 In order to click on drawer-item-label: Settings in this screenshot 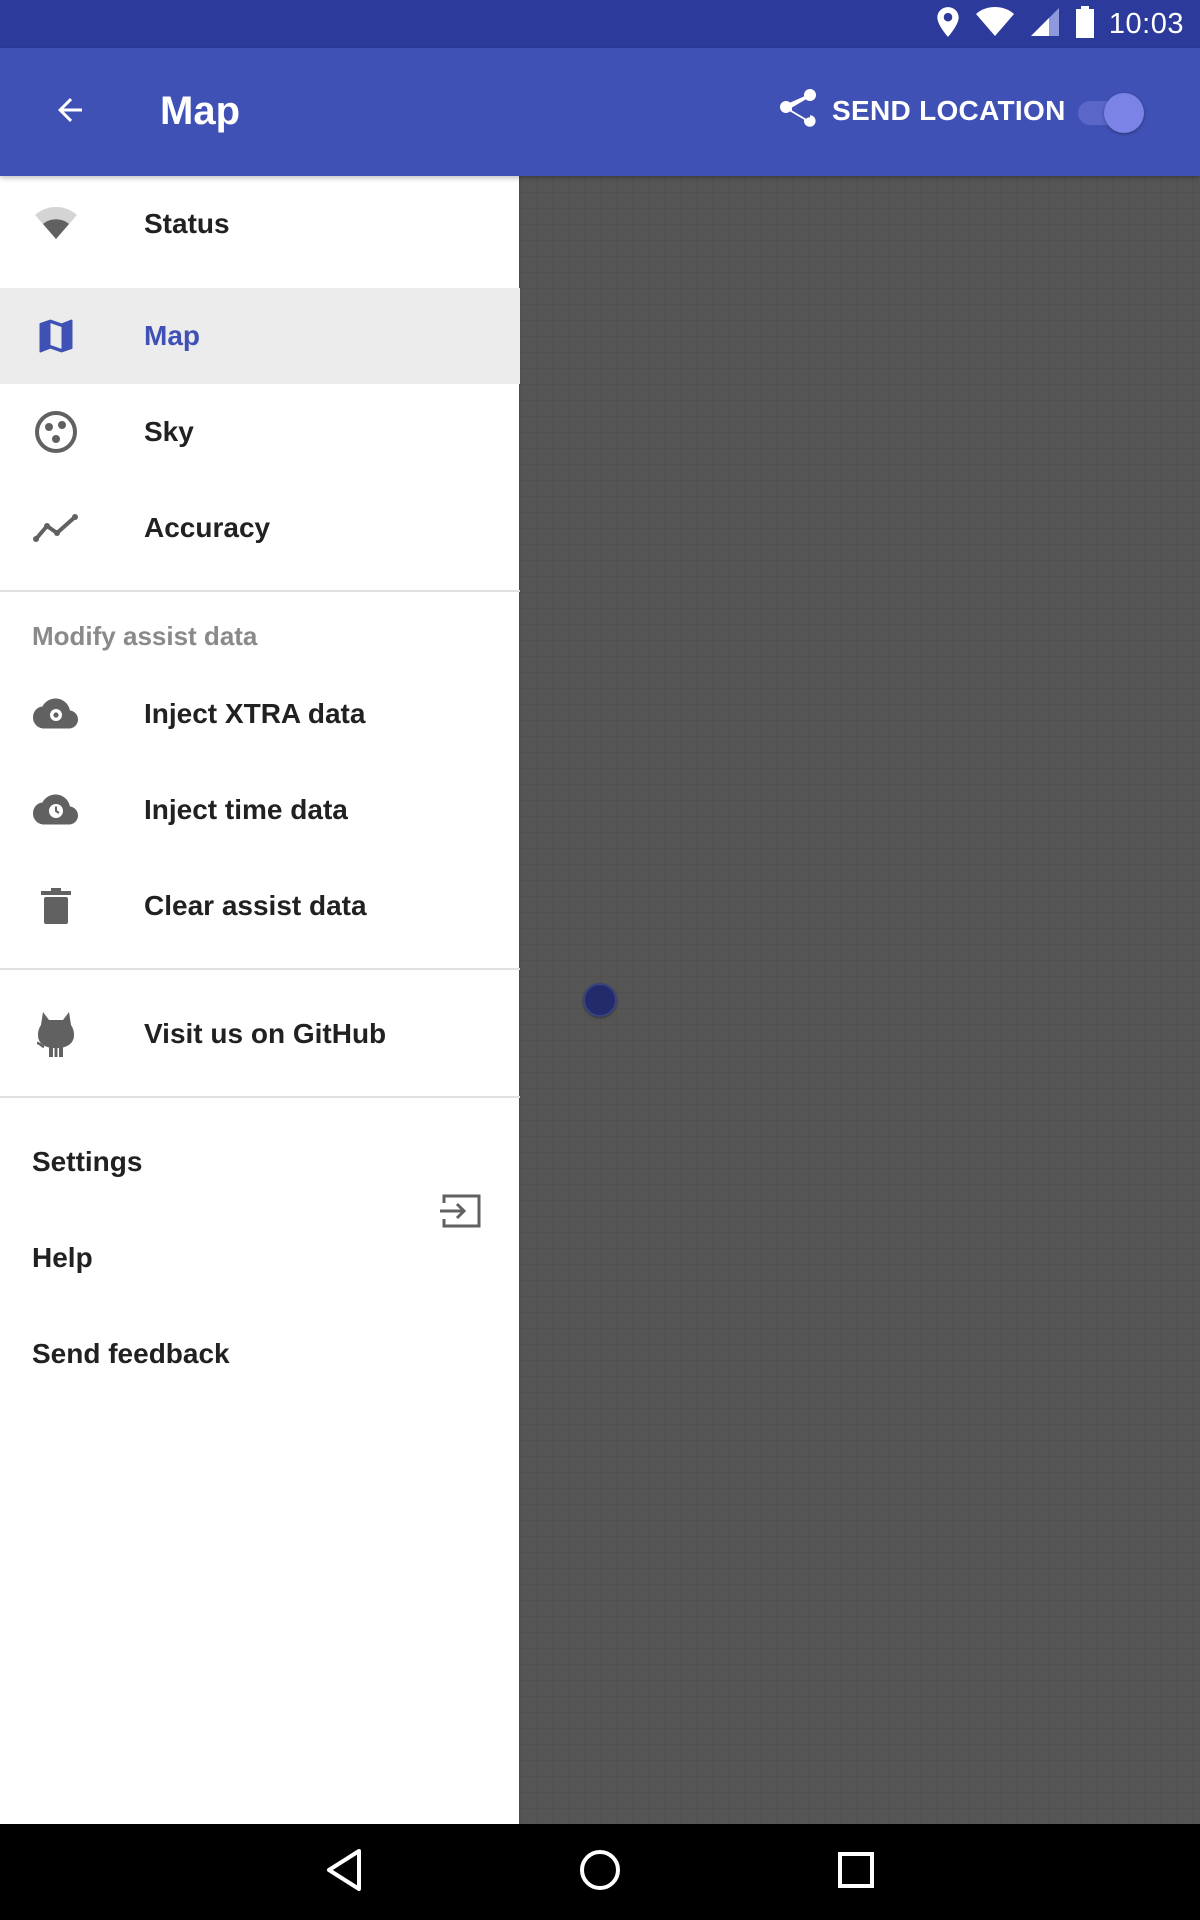, I will do `click(87, 1161)`.